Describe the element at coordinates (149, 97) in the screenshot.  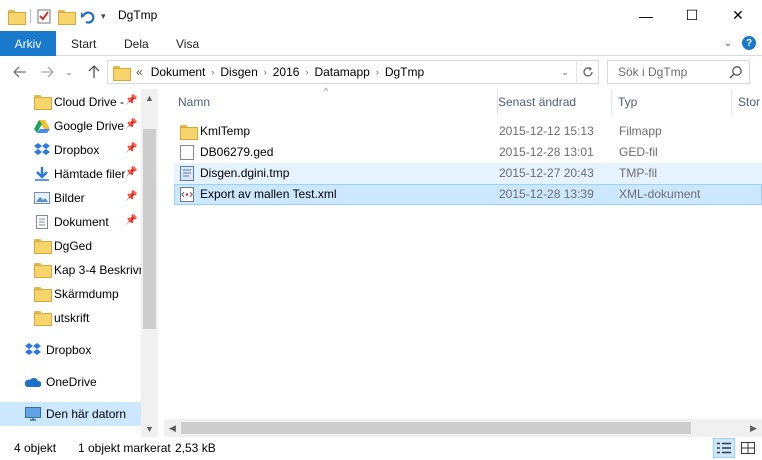
I see `scroll-up-icon: ▲` at that location.